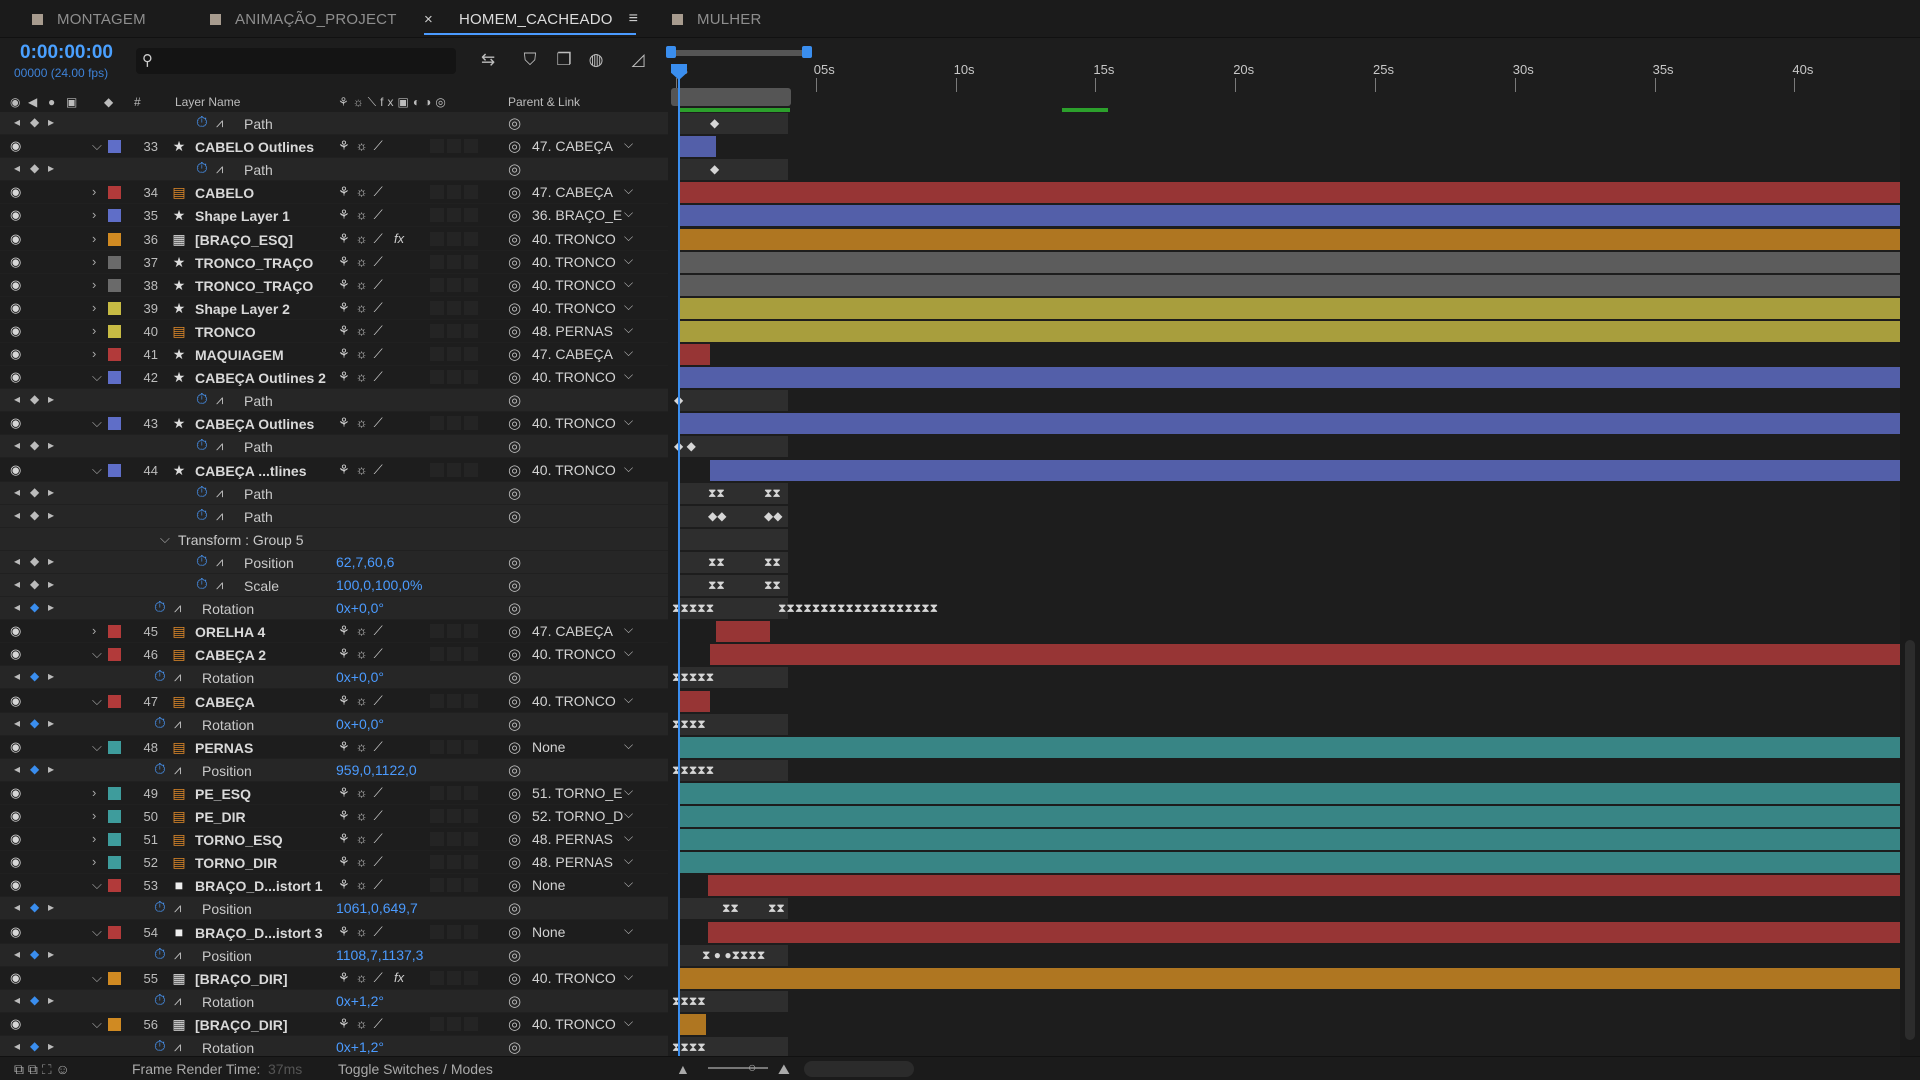 The image size is (1920, 1080). Describe the element at coordinates (334, 1001) in the screenshot. I see `property-row: ◂ ◆ ▸ ⏱ ⩘ Rotation 0x+1,2° ◎` at that location.